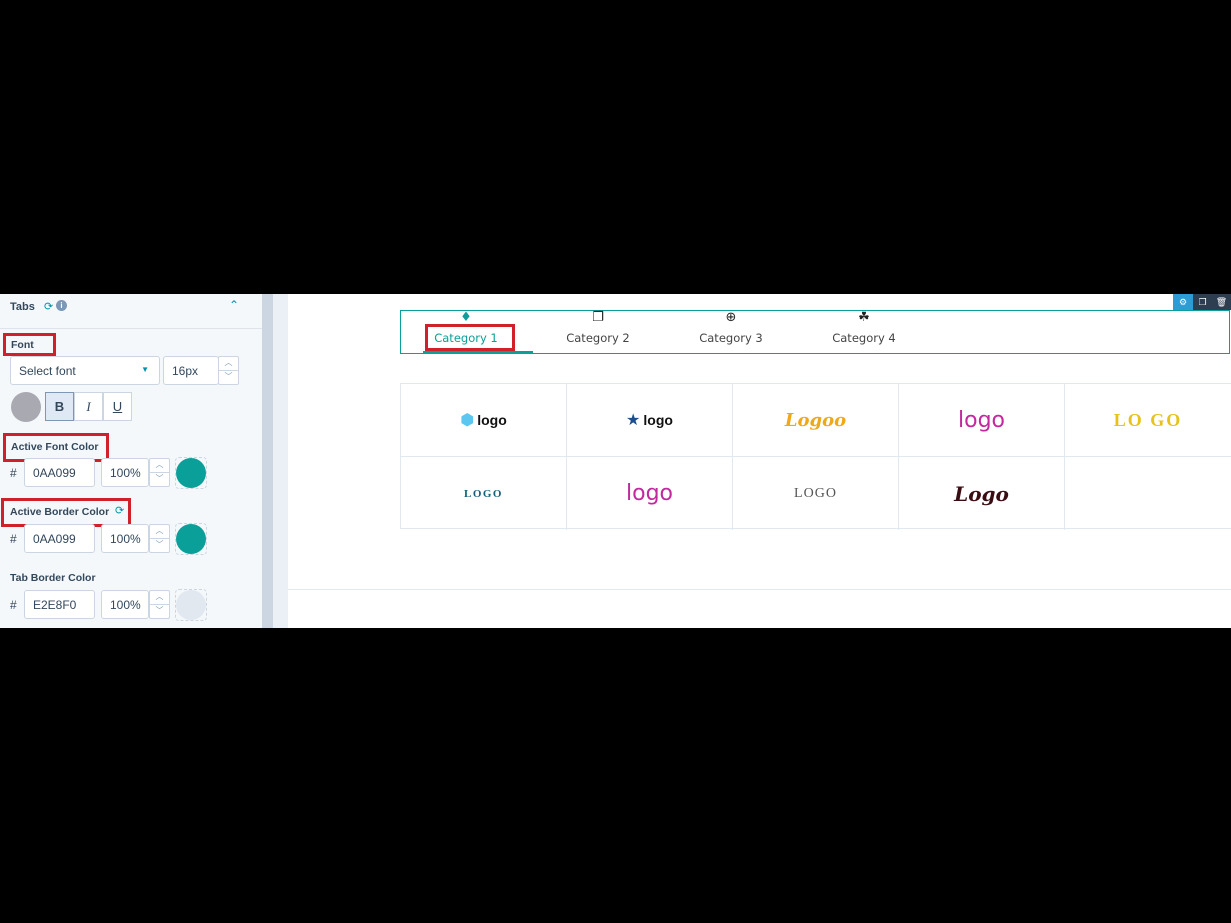 This screenshot has height=923, width=1231. I want to click on tab-border-color-opacity-input: 100%, so click(125, 604).